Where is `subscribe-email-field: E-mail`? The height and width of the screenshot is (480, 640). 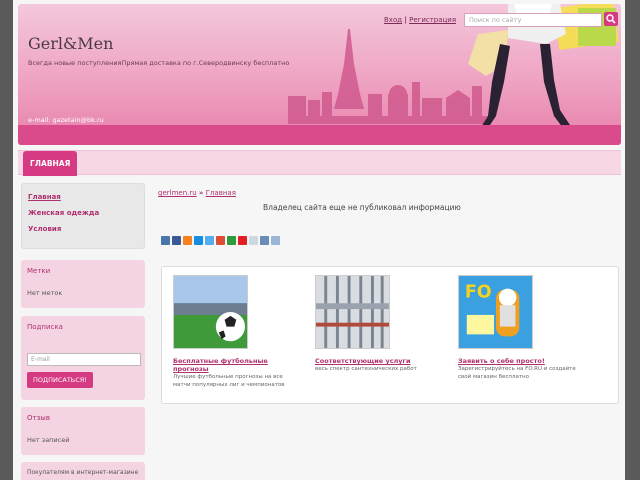
subscribe-email-field: E-mail is located at coordinates (84, 359).